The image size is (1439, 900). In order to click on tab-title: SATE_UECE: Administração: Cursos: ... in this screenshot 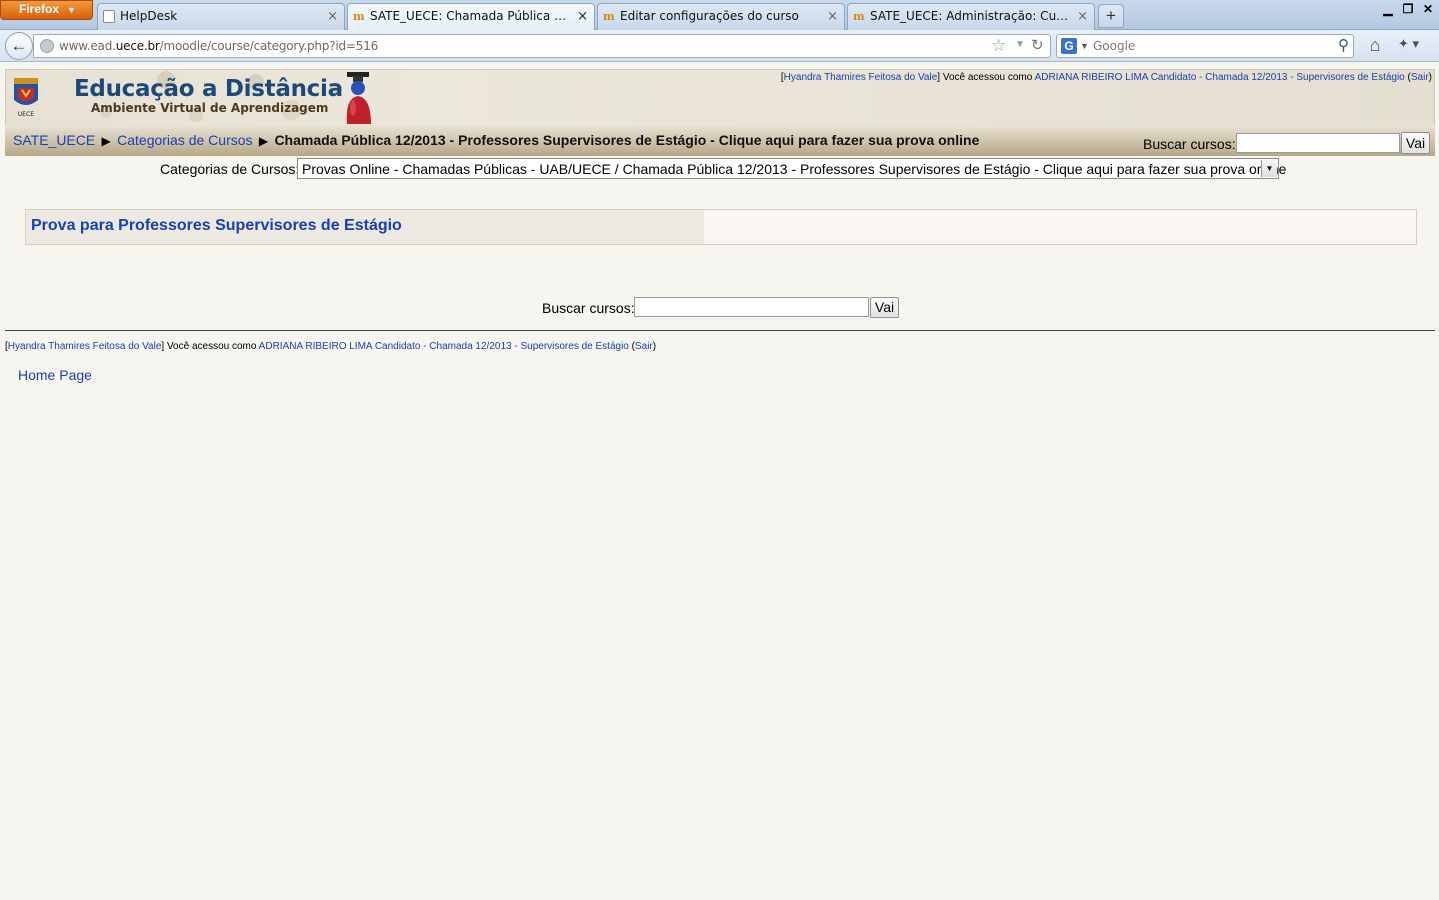, I will do `click(970, 16)`.